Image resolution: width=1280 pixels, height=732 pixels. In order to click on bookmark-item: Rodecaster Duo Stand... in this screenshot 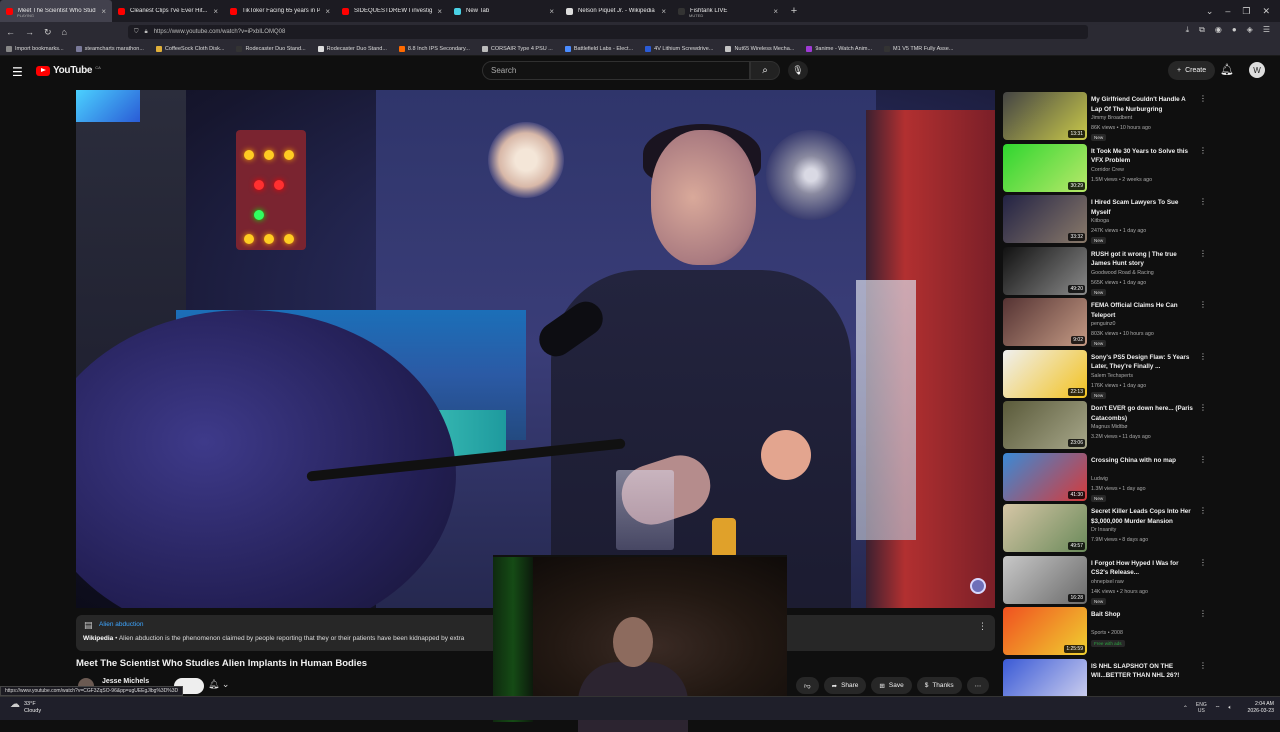, I will do `click(271, 48)`.